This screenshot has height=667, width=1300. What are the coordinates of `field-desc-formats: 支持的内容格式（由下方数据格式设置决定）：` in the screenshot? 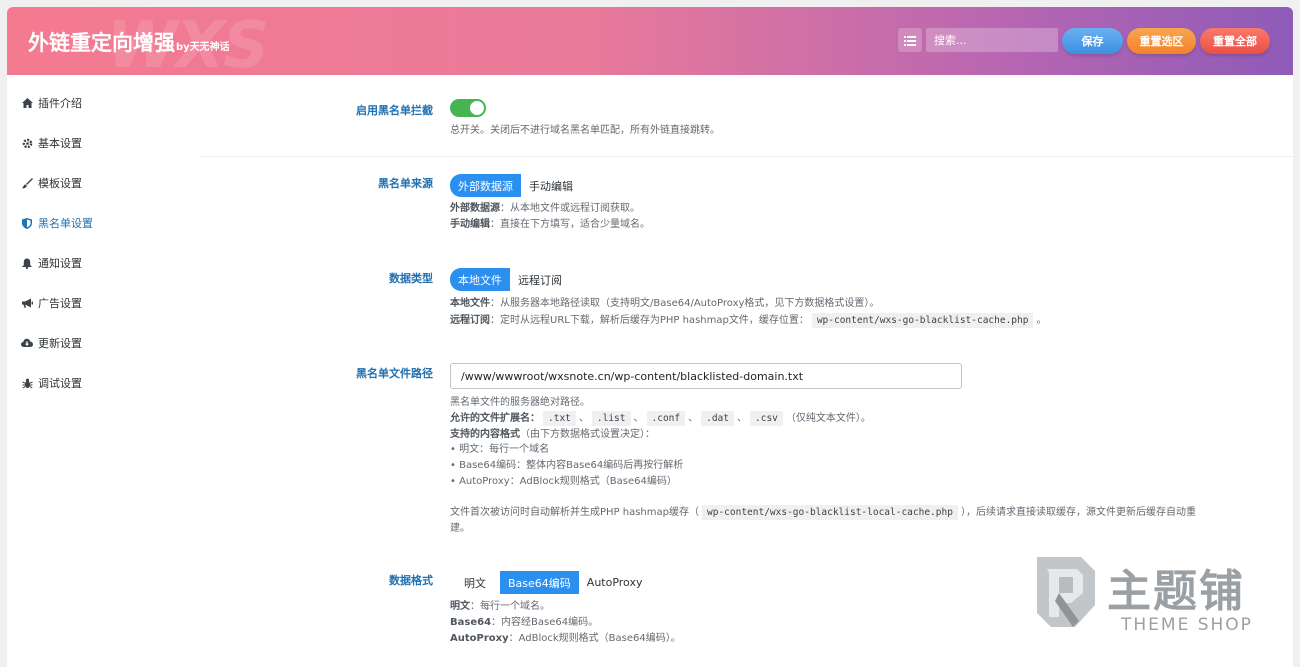 It's located at (552, 435).